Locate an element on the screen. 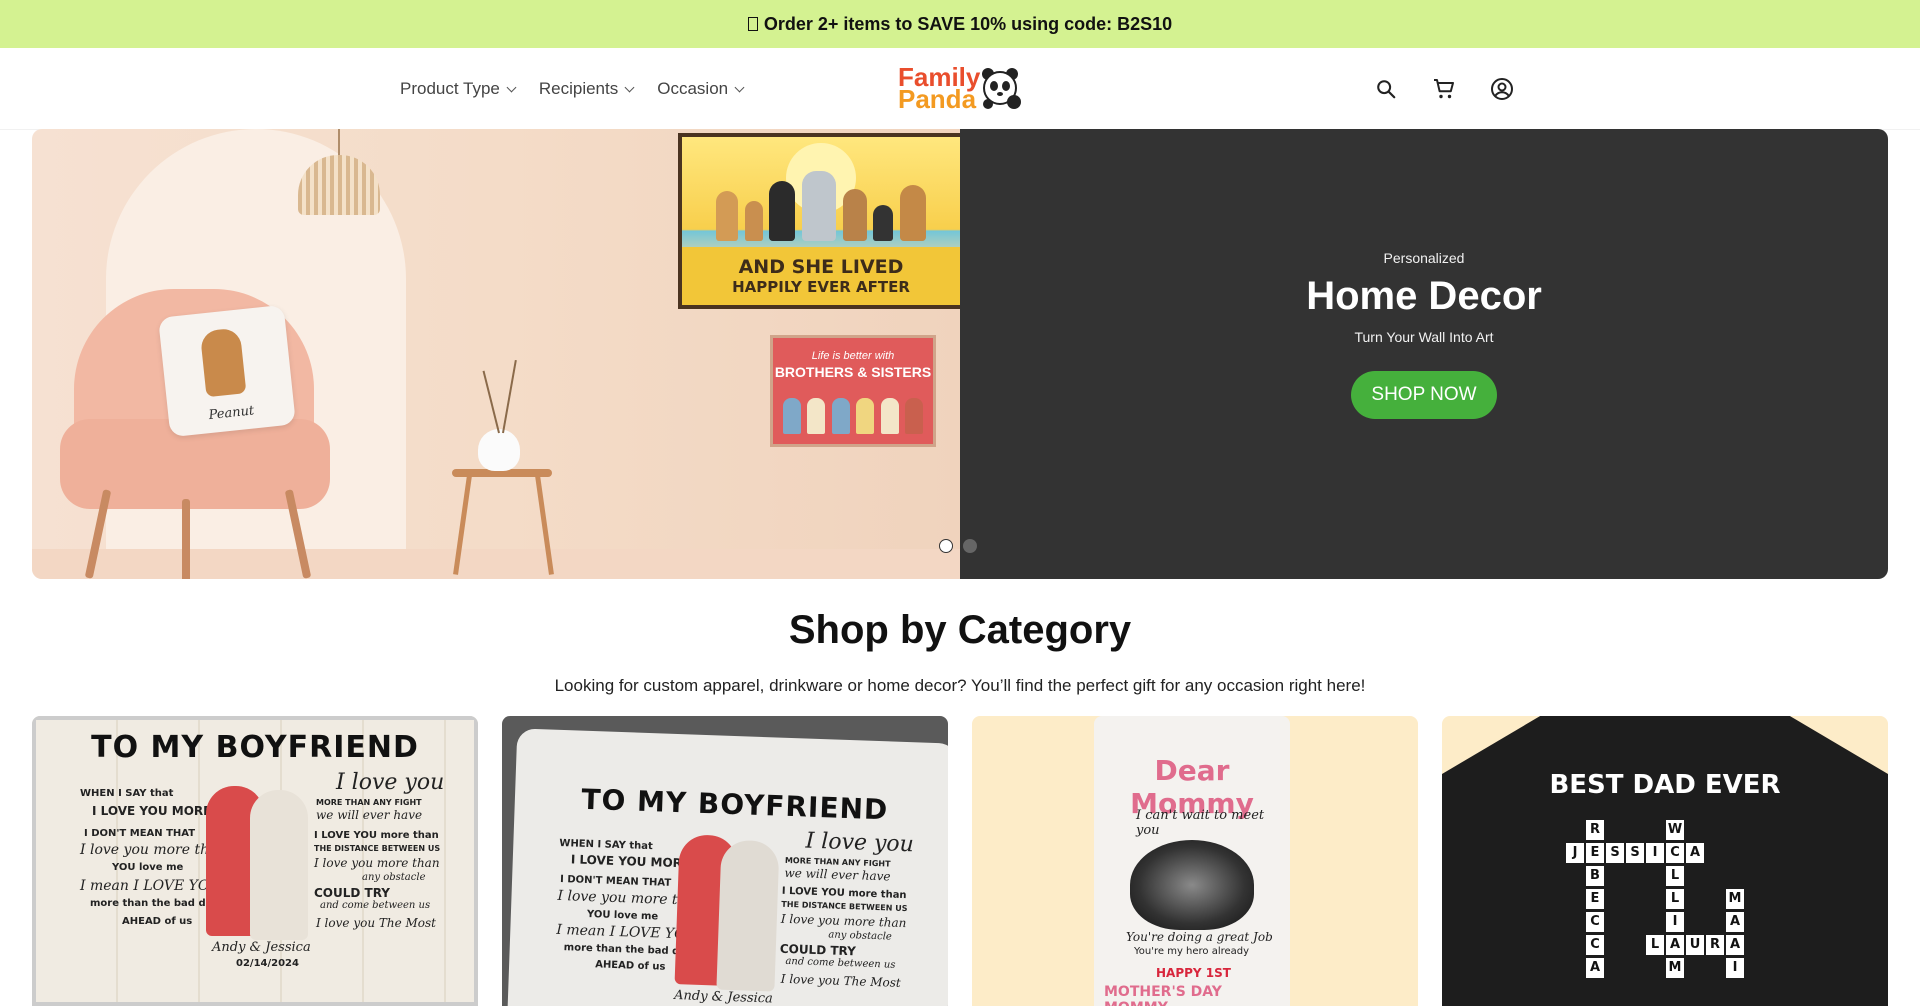 The height and width of the screenshot is (1006, 1920). nav-occasion: Occasion is located at coordinates (701, 89).